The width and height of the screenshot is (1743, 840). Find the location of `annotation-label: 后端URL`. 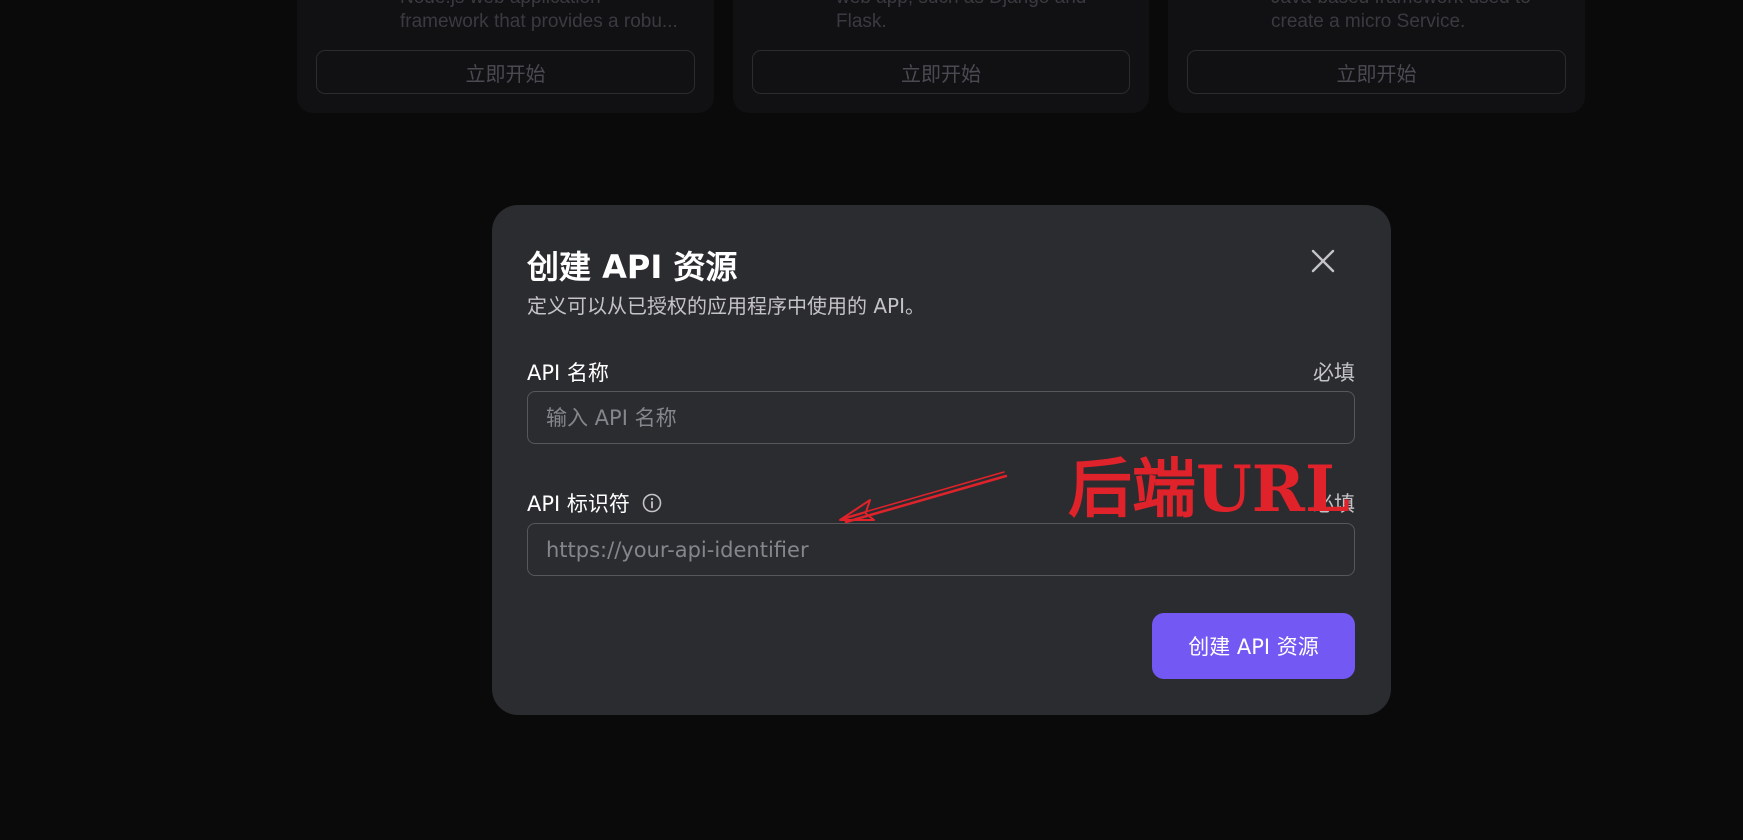

annotation-label: 后端URL is located at coordinates (1209, 489).